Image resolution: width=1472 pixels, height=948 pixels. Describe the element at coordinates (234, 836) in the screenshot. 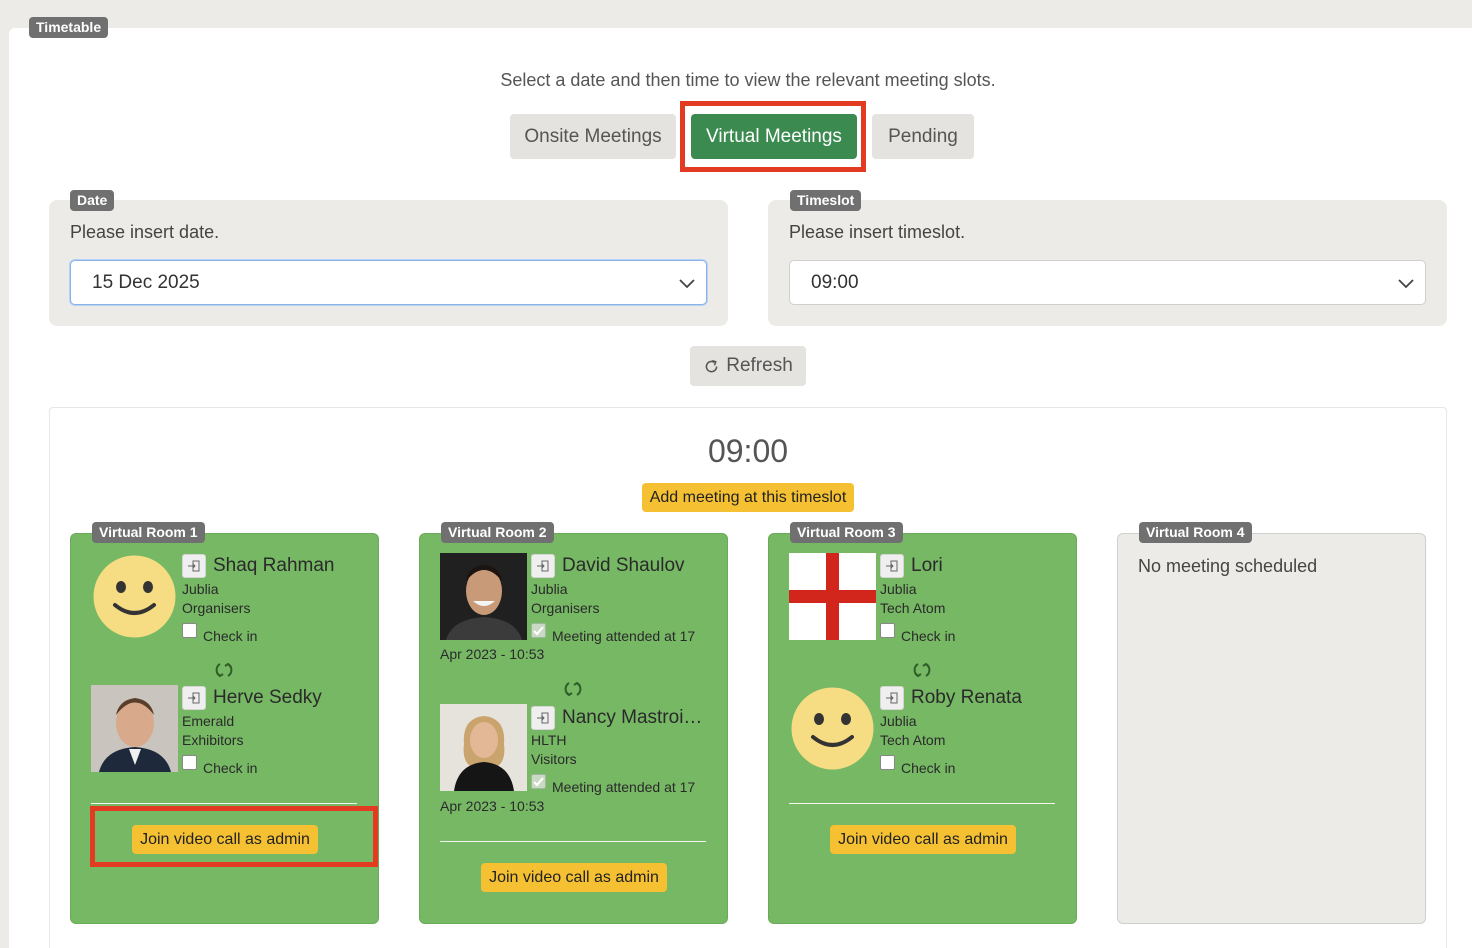

I see `highlight-join-button` at that location.